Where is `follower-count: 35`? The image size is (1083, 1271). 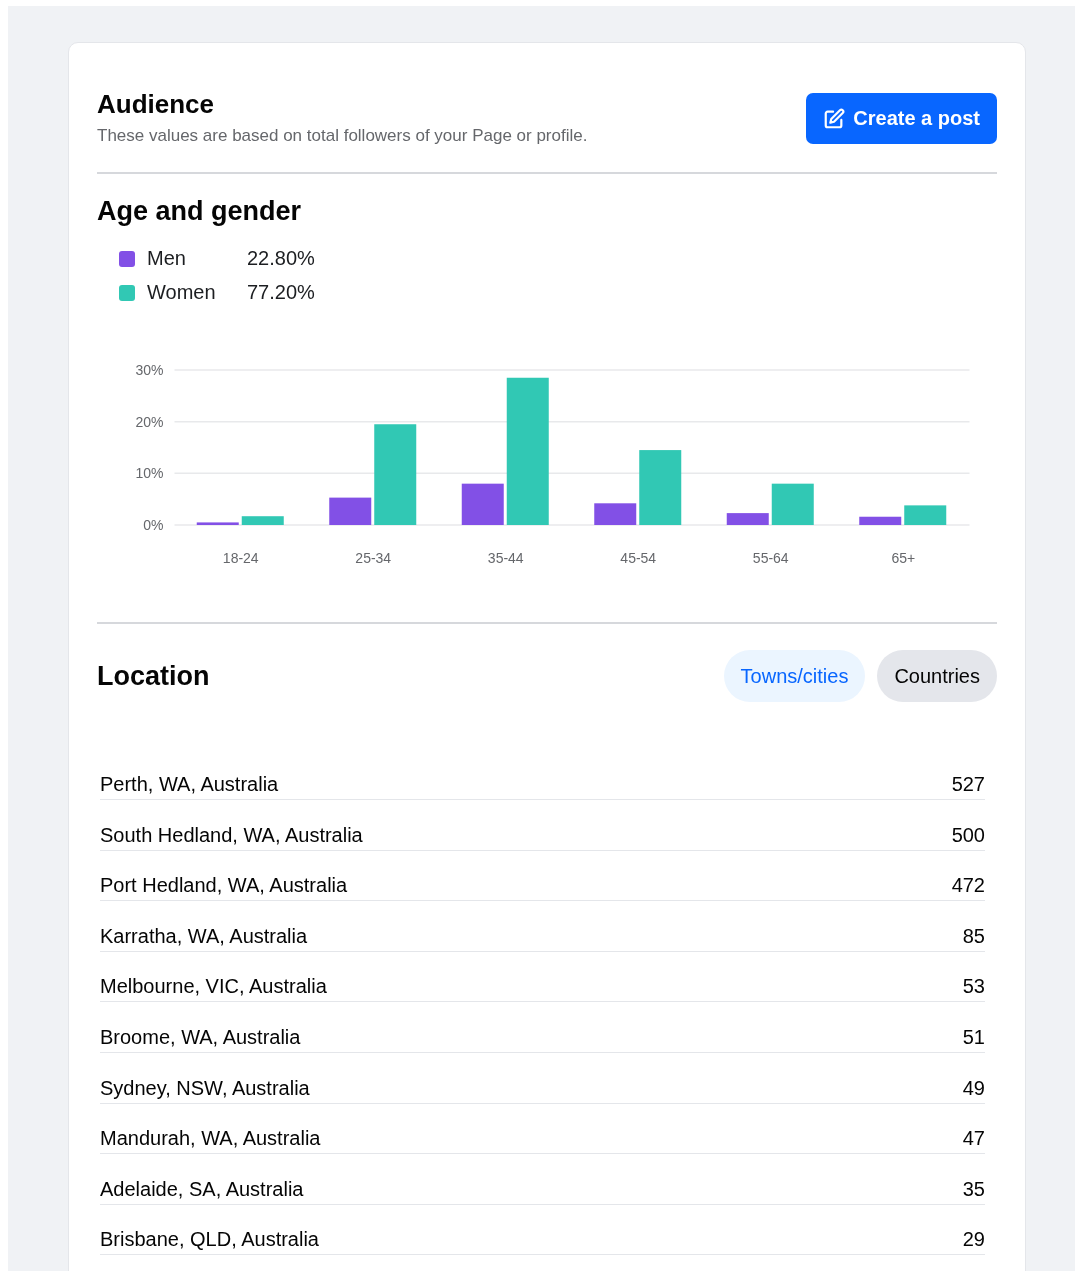
follower-count: 35 is located at coordinates (973, 1189).